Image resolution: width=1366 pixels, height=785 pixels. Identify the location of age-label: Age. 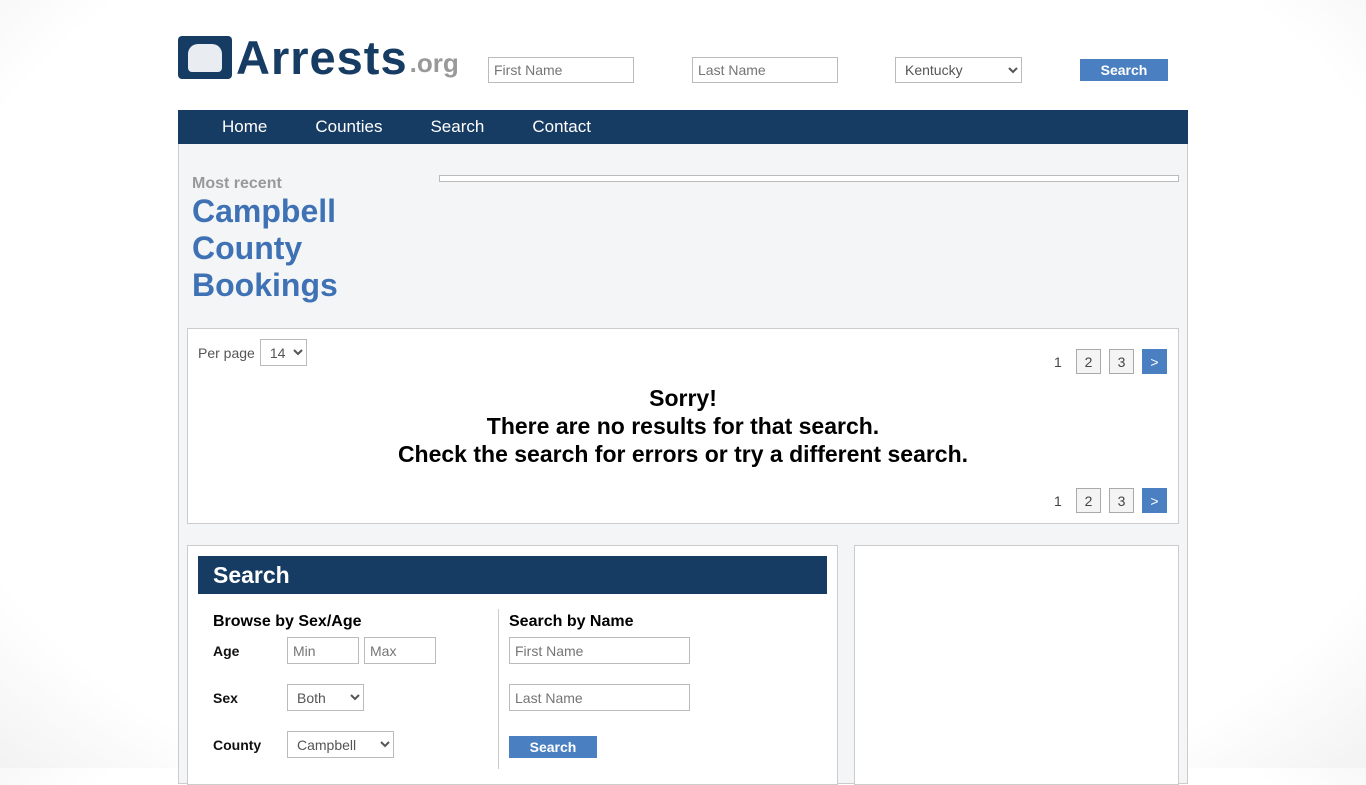
(226, 651).